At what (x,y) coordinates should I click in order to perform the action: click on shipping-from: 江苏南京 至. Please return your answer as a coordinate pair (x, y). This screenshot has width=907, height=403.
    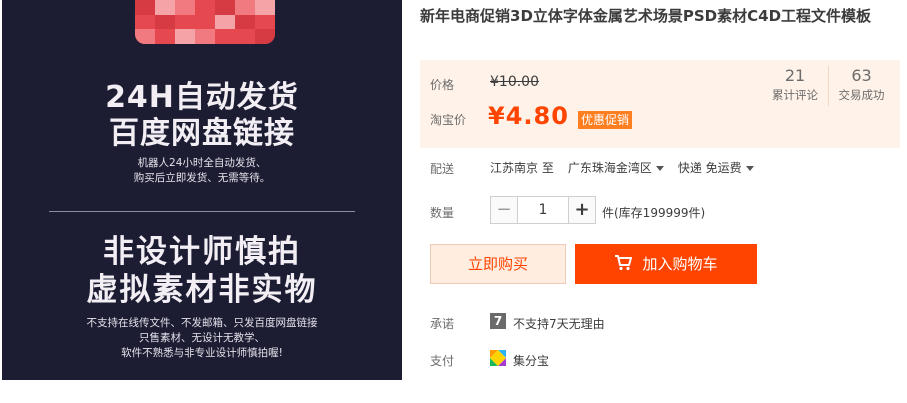
    Looking at the image, I should click on (522, 168).